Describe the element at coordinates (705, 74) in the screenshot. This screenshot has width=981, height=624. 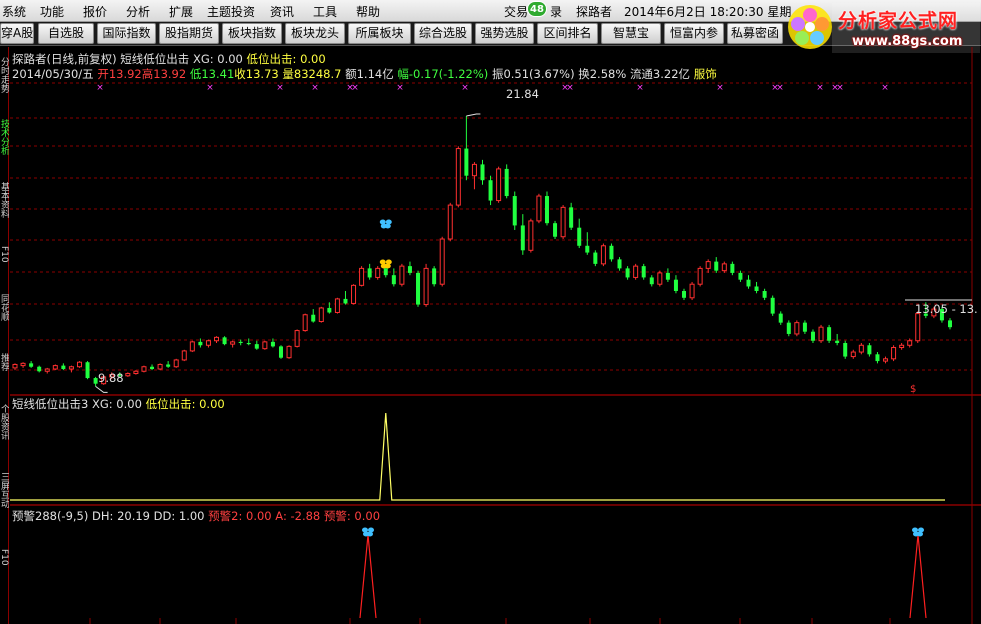
I see `quote-sector: 服饰` at that location.